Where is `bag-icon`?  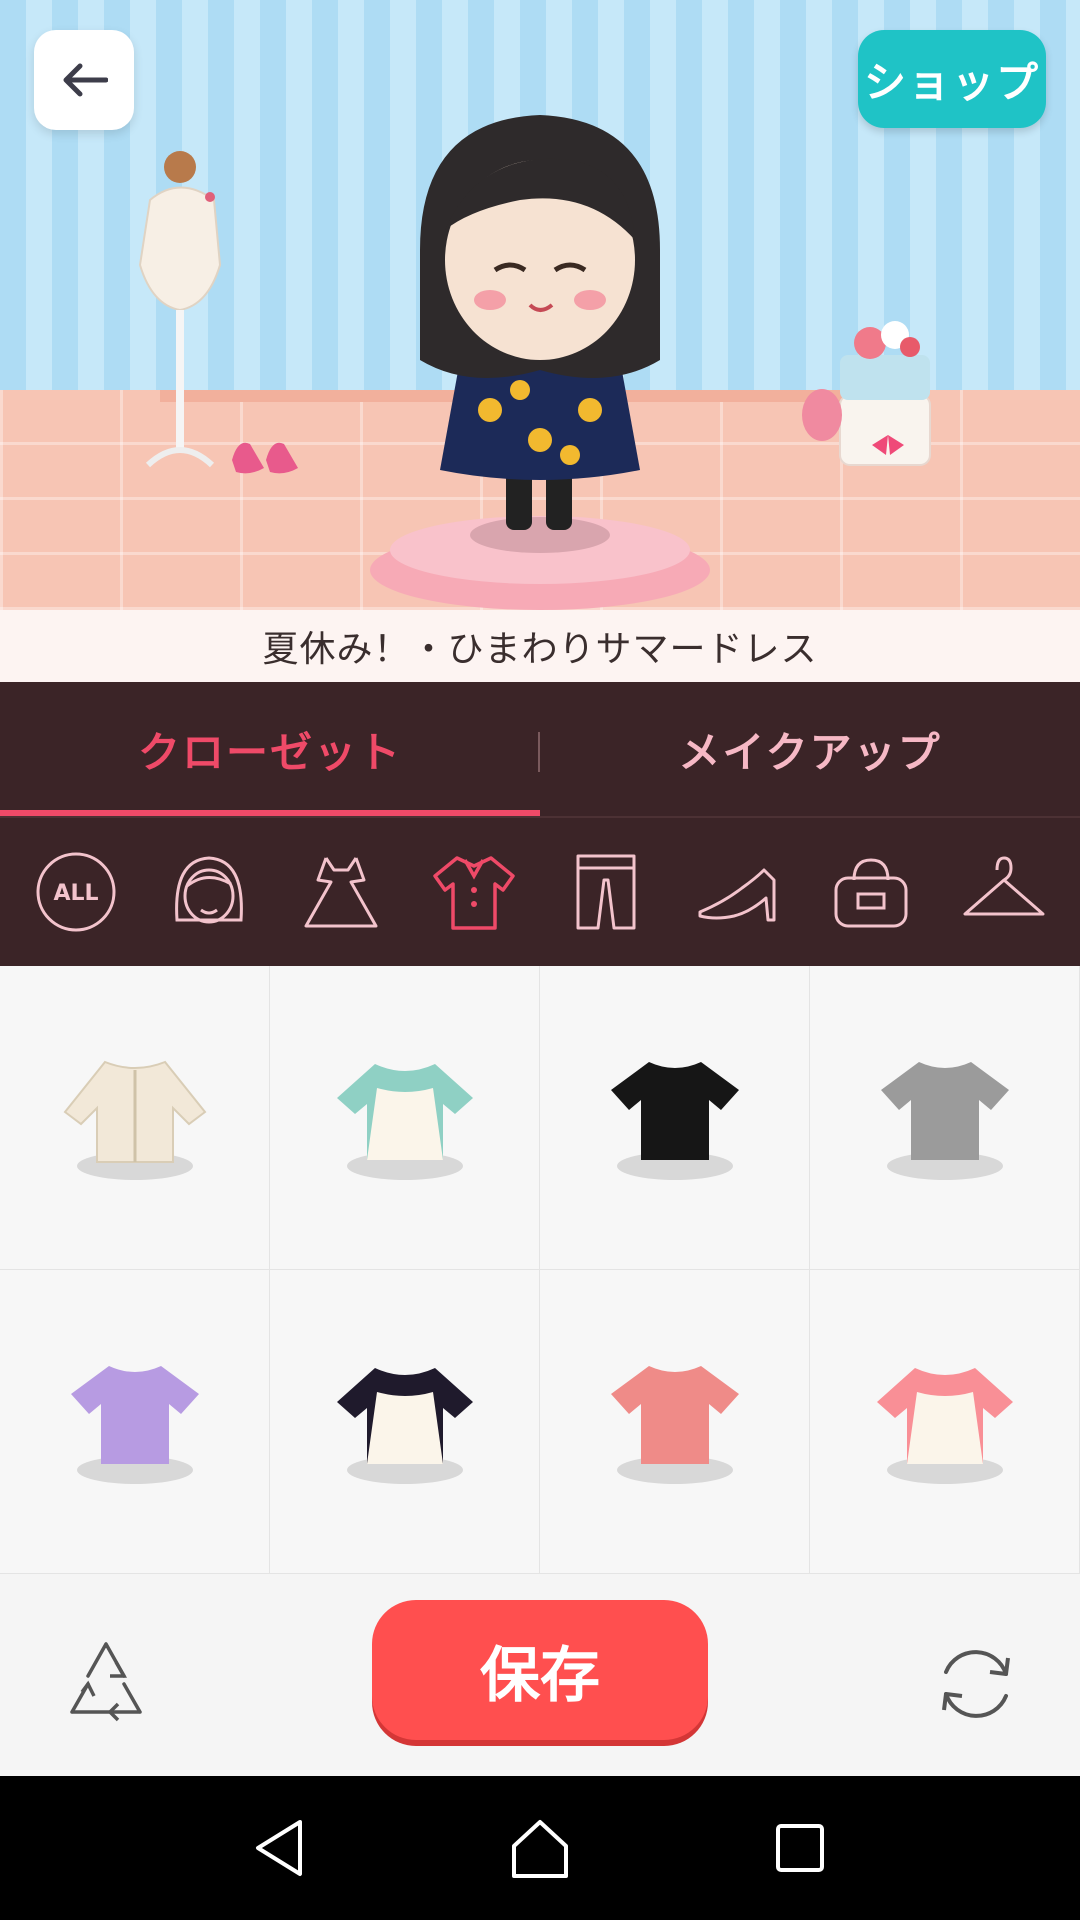
bag-icon is located at coordinates (871, 893).